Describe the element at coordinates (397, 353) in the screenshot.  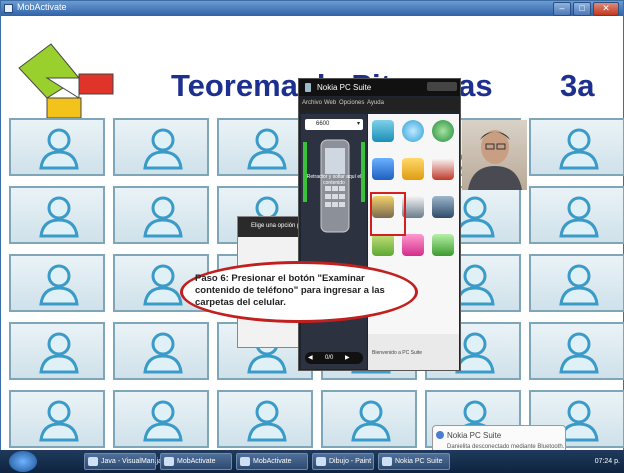
I see `welcome-text: Bienvenido a PC Suite` at that location.